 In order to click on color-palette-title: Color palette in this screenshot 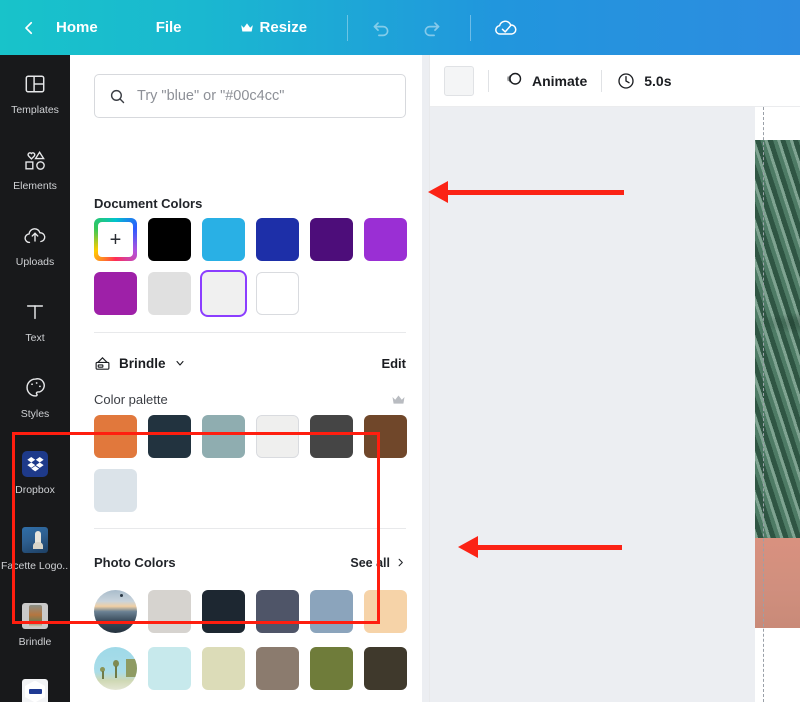, I will do `click(131, 399)`.